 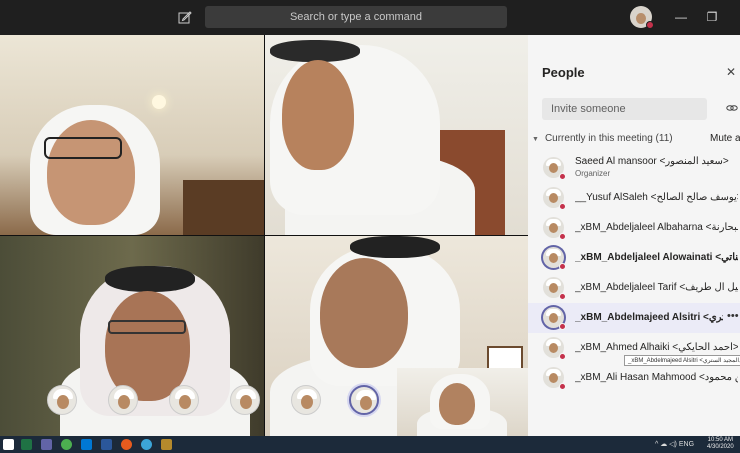 I want to click on chrome-icon, so click(x=66, y=444).